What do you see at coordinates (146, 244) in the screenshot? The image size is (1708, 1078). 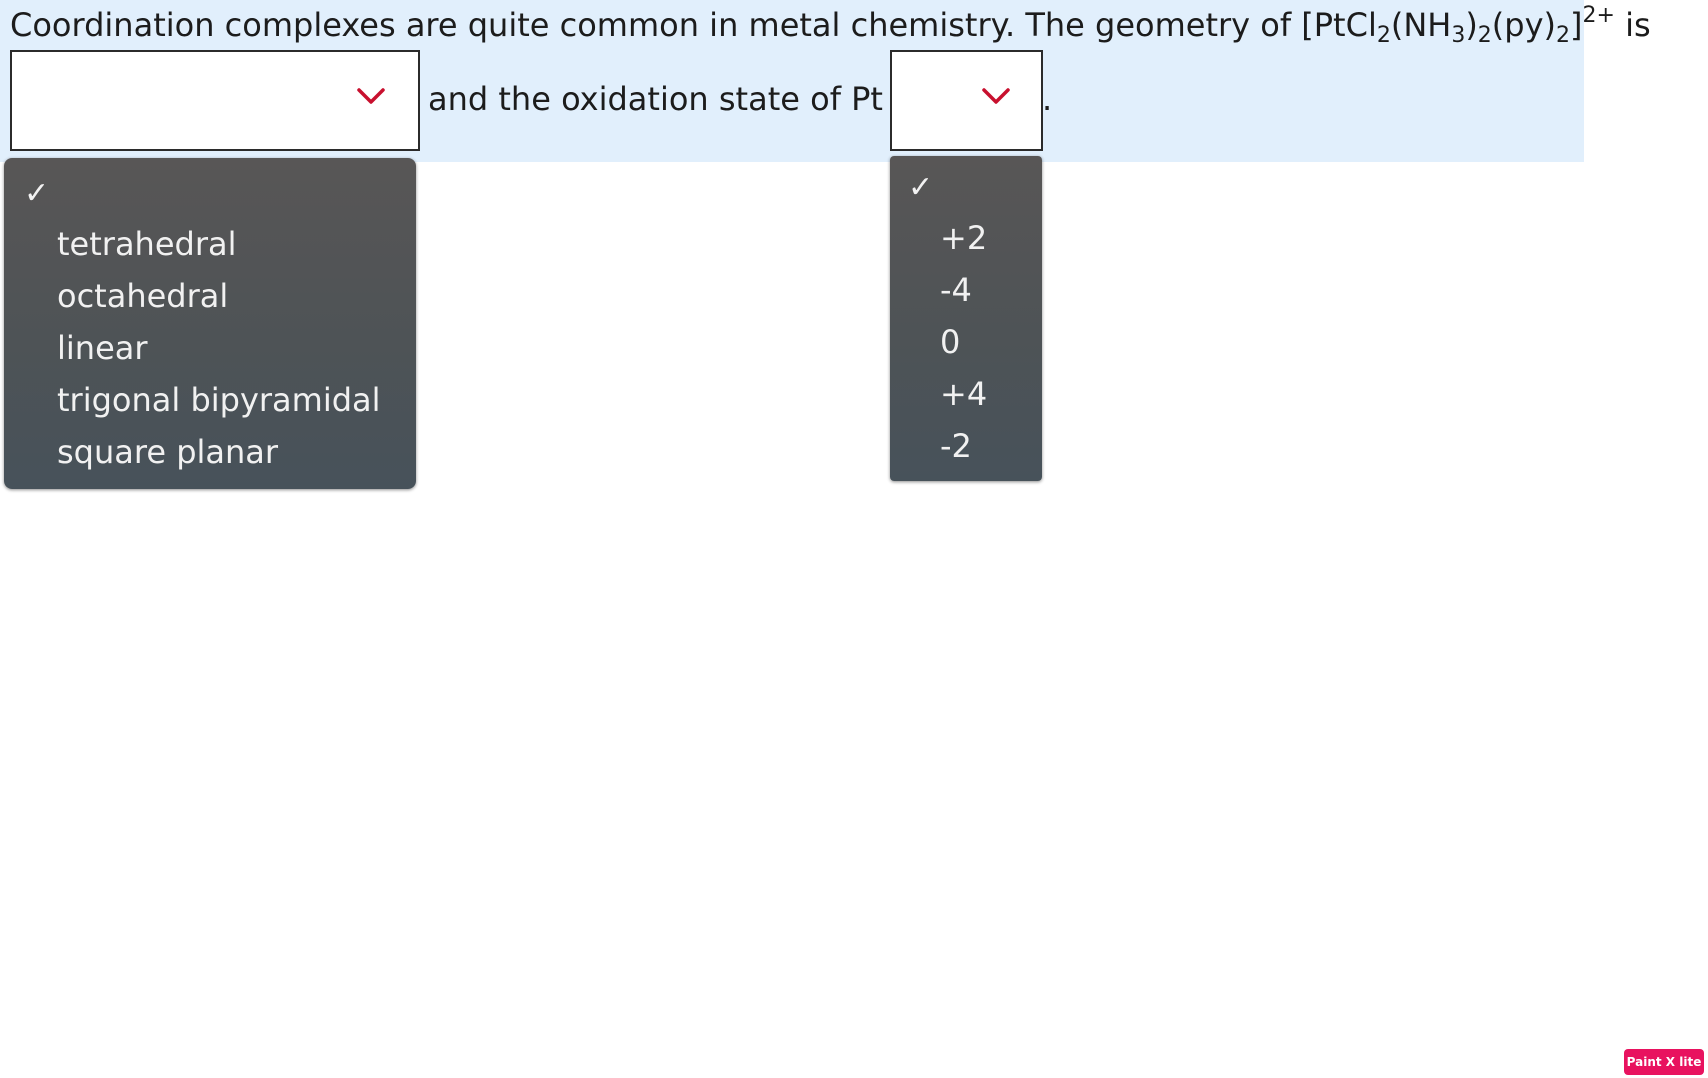 I see `geometry-option-tetrahedral: tetrahedral` at bounding box center [146, 244].